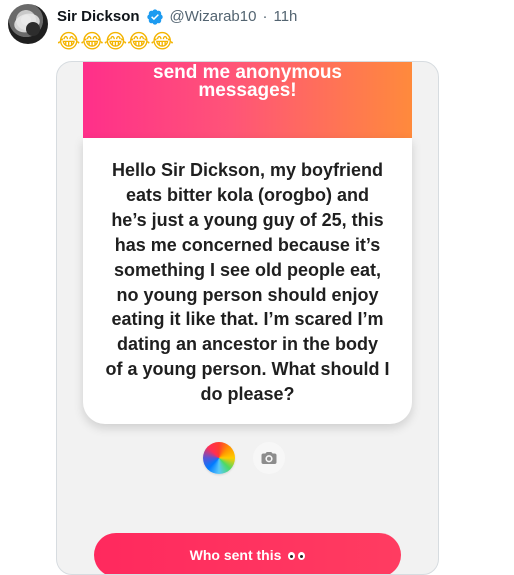 This screenshot has width=514, height=575. I want to click on who-sent-this-label: Who sent this, so click(235, 555).